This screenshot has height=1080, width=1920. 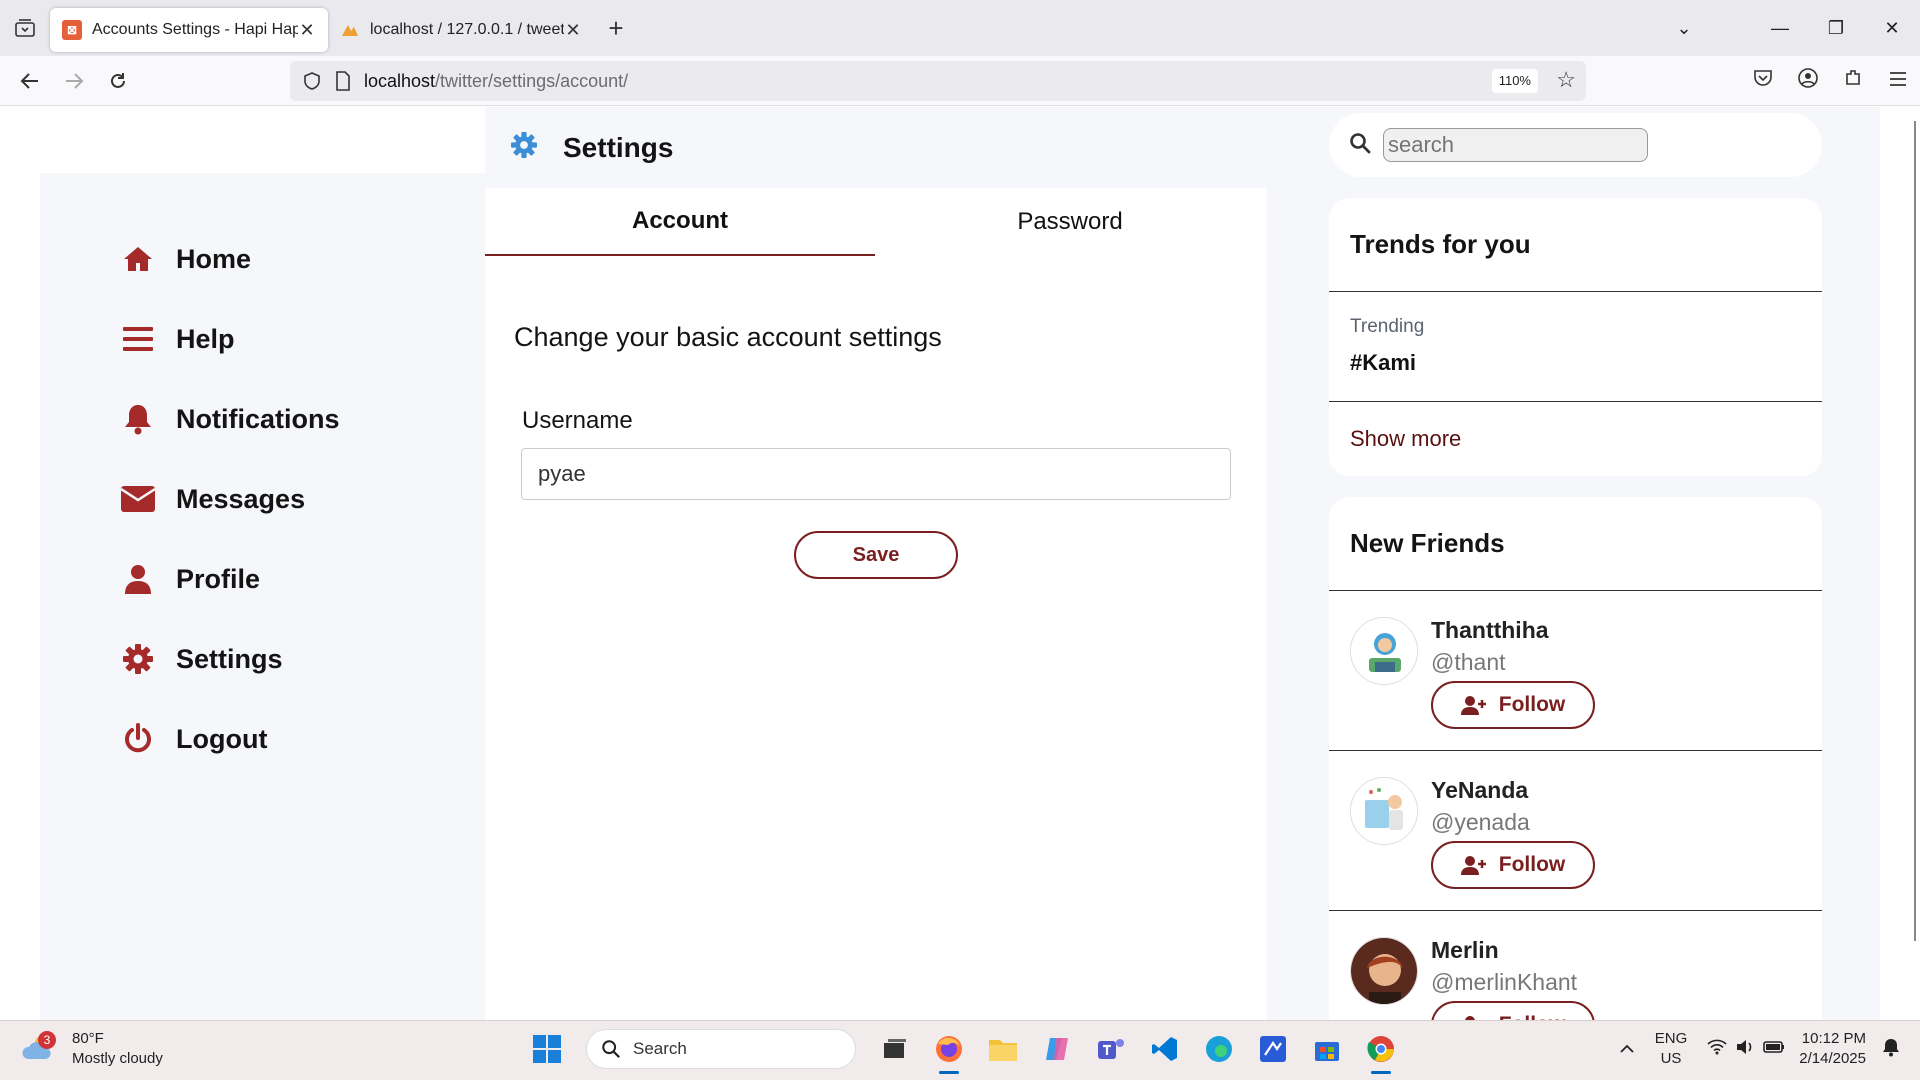 What do you see at coordinates (1070, 222) in the screenshot?
I see `tab-password: Password` at bounding box center [1070, 222].